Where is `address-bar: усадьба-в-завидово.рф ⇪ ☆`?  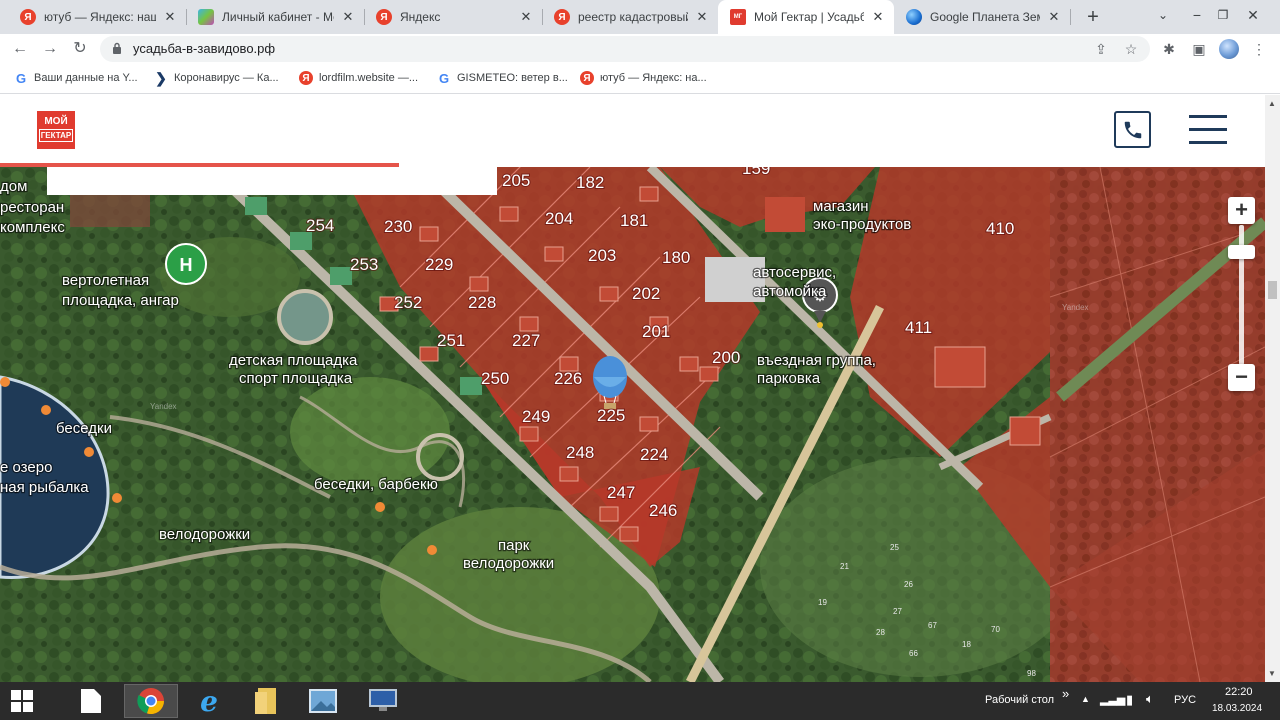 address-bar: усадьба-в-завидово.рф ⇪ ☆ is located at coordinates (625, 49).